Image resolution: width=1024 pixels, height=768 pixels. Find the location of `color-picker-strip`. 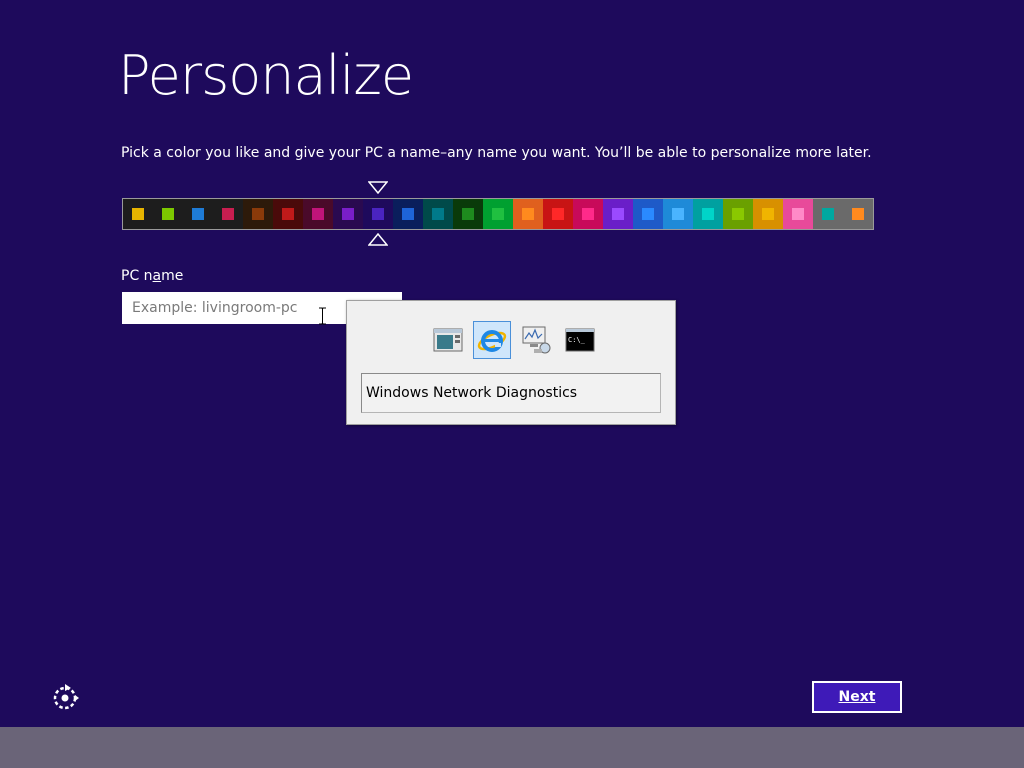

color-picker-strip is located at coordinates (498, 214).